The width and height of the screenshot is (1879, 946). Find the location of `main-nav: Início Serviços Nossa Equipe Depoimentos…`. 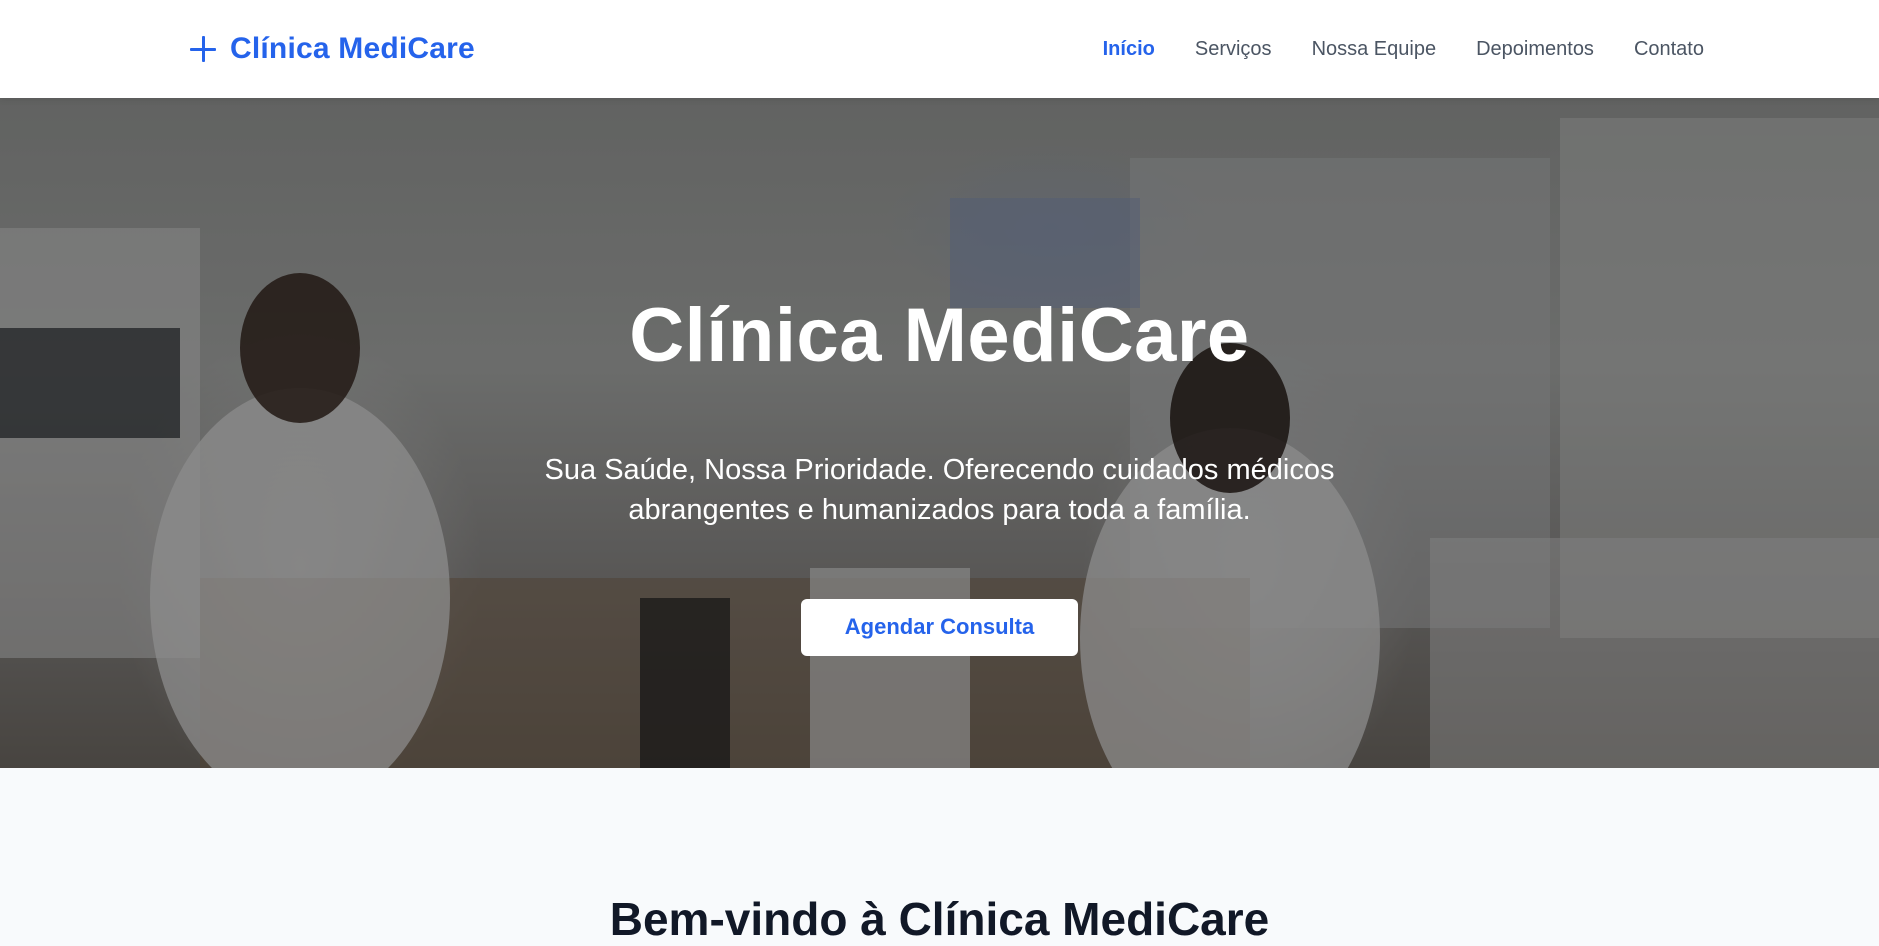

main-nav: Início Serviços Nossa Equipe Depoimentos… is located at coordinates (1403, 49).